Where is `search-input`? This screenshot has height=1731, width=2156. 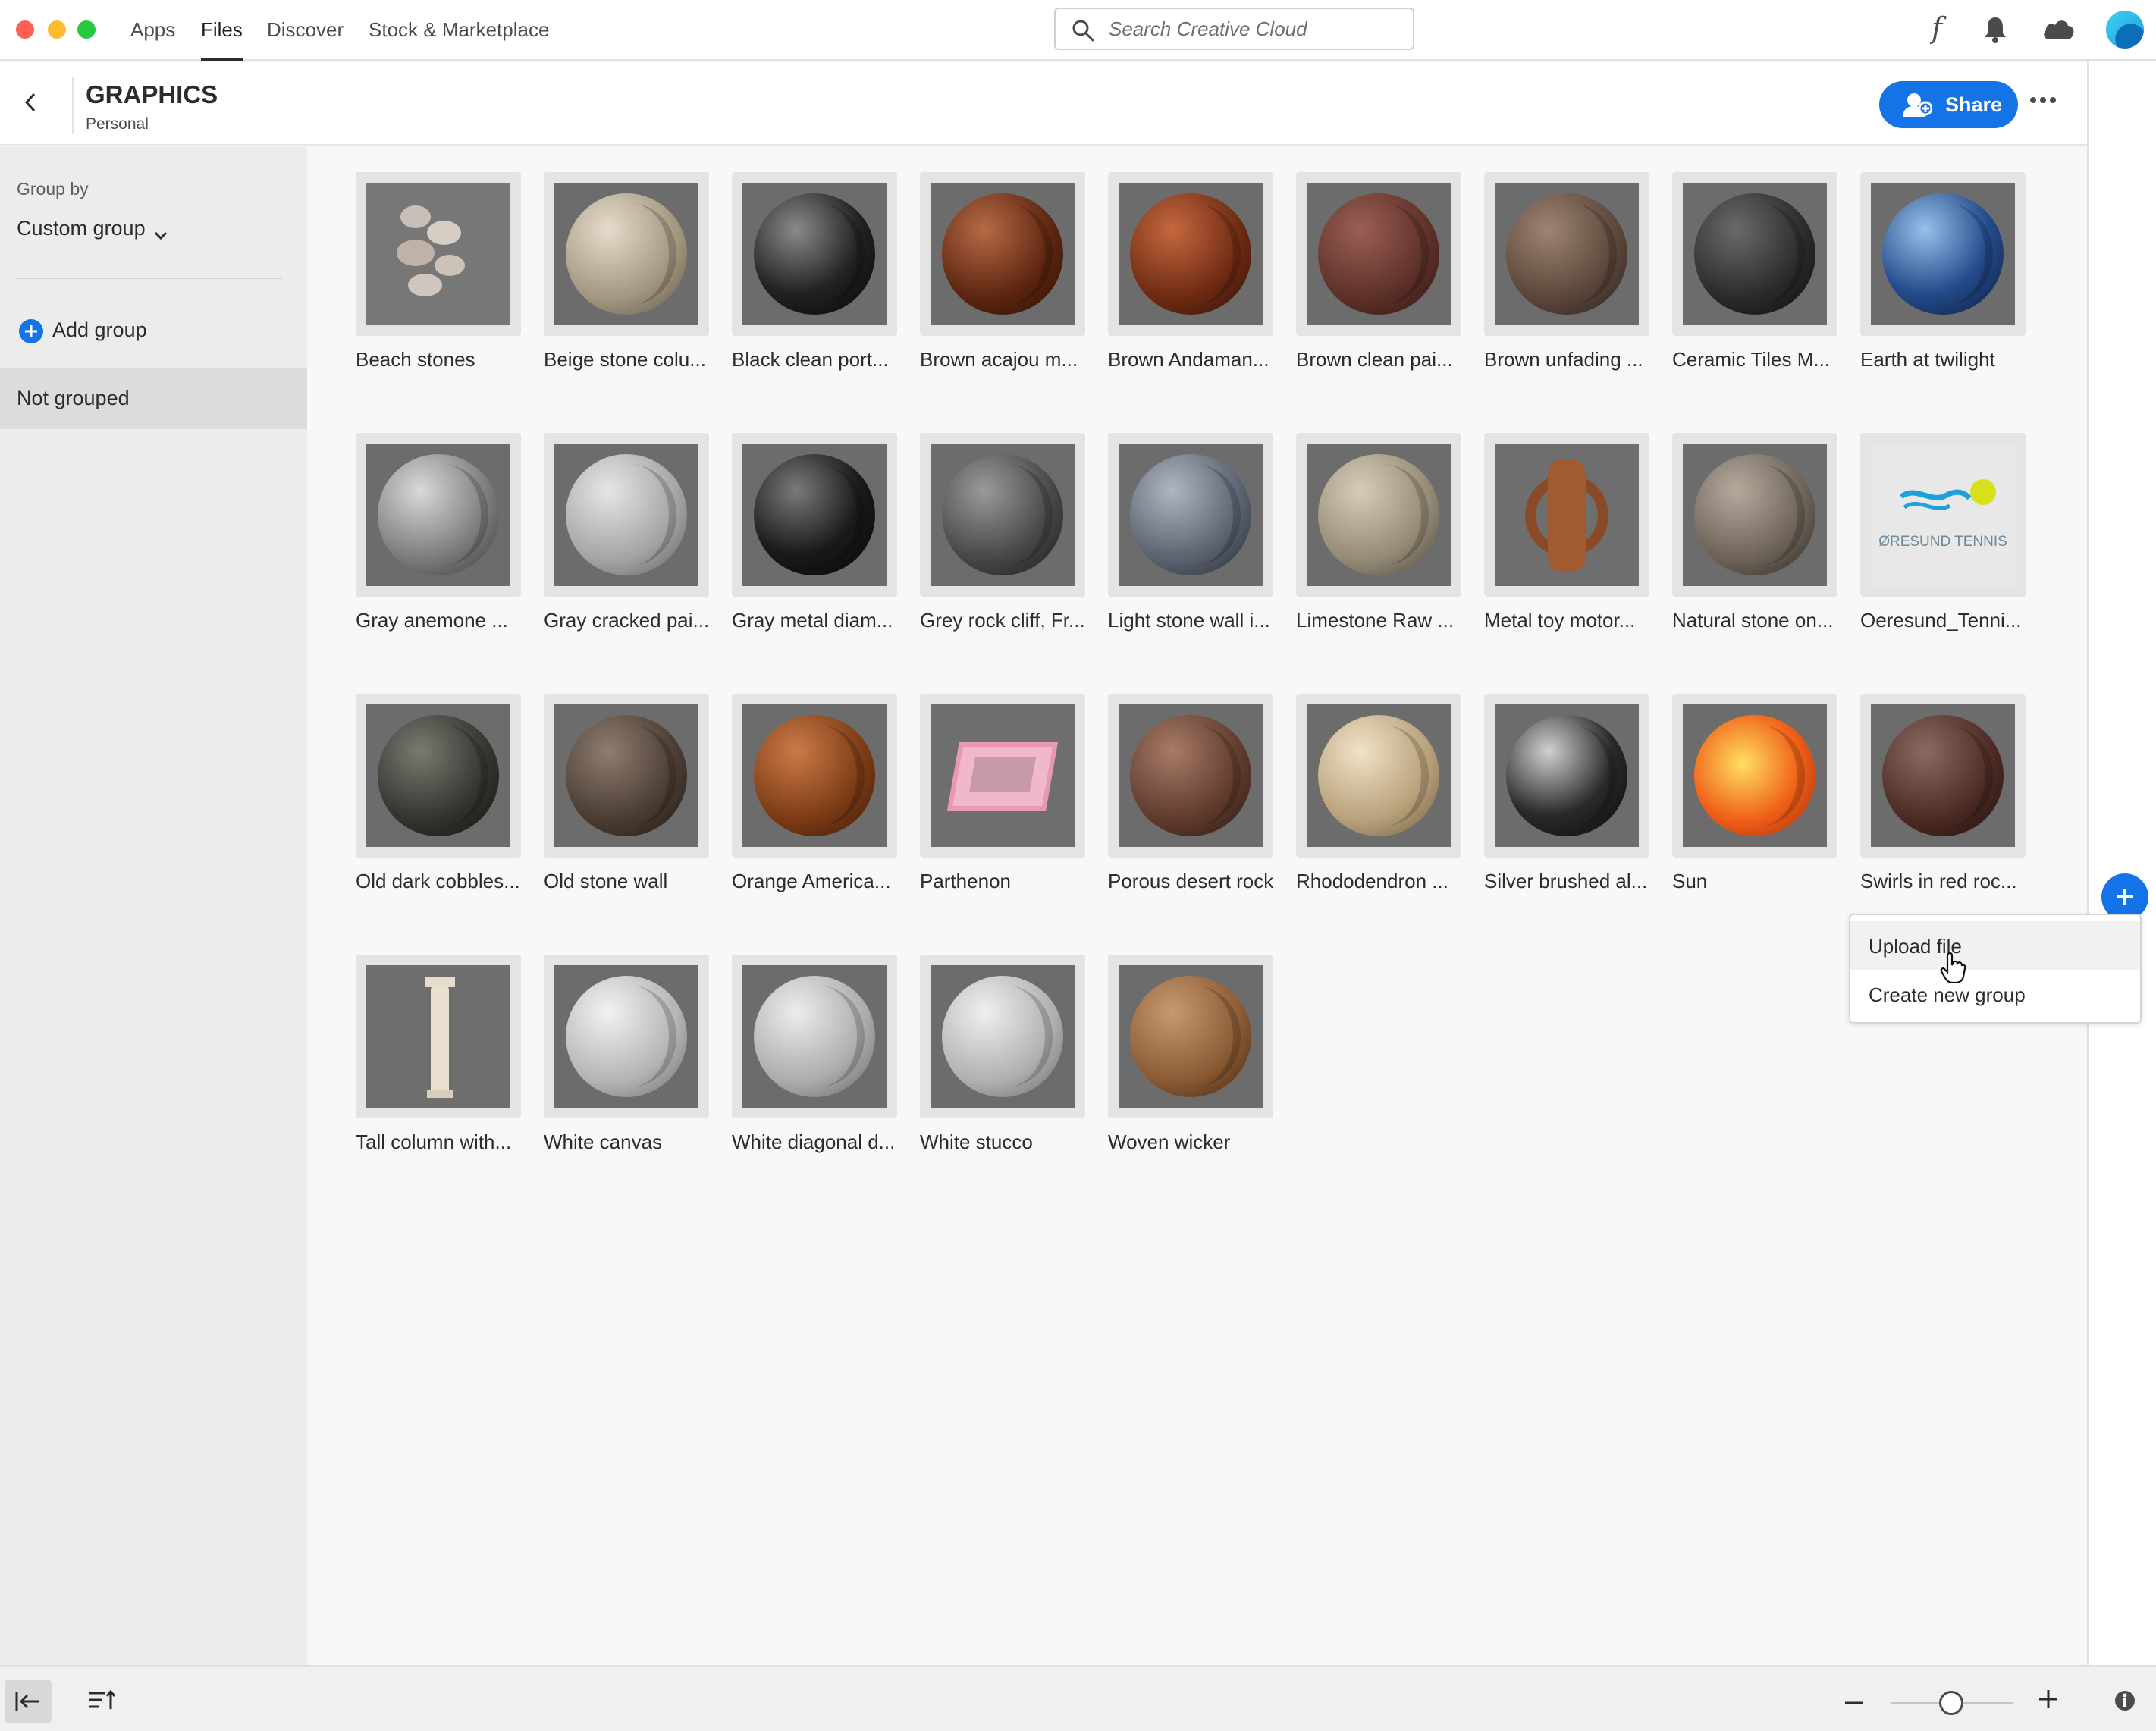 search-input is located at coordinates (1256, 28).